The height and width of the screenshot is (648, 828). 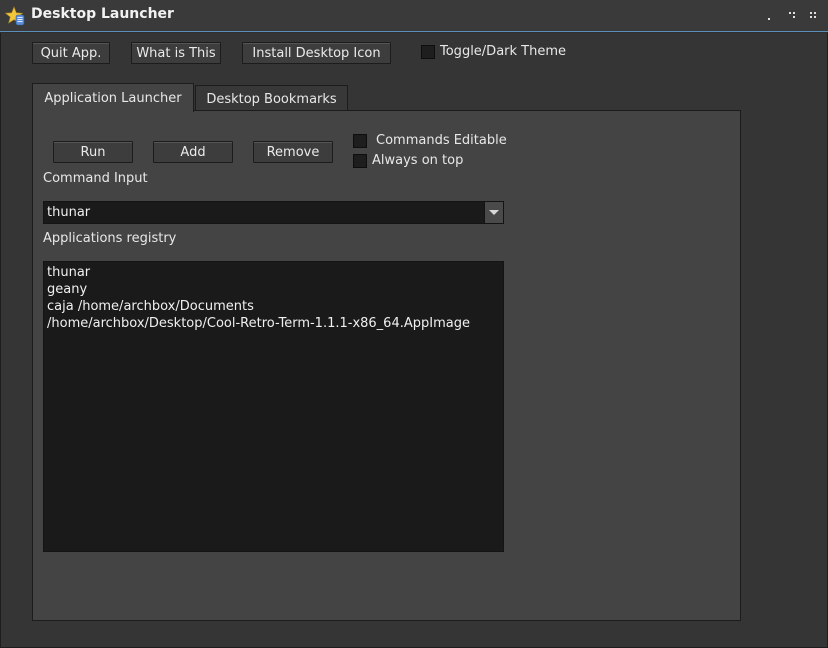 What do you see at coordinates (293, 152) in the screenshot?
I see `remove-button: Remove` at bounding box center [293, 152].